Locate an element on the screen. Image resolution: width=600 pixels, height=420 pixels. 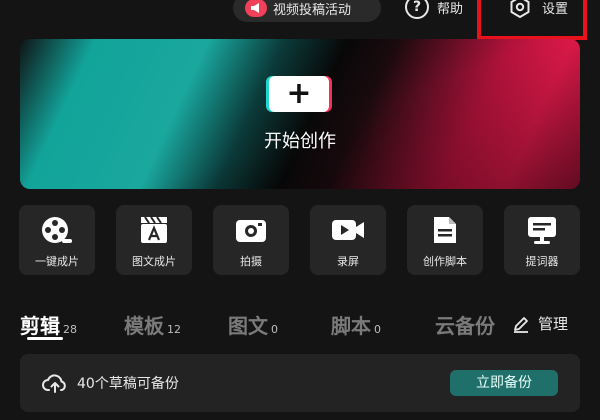
plus-icon: + is located at coordinates (299, 94).